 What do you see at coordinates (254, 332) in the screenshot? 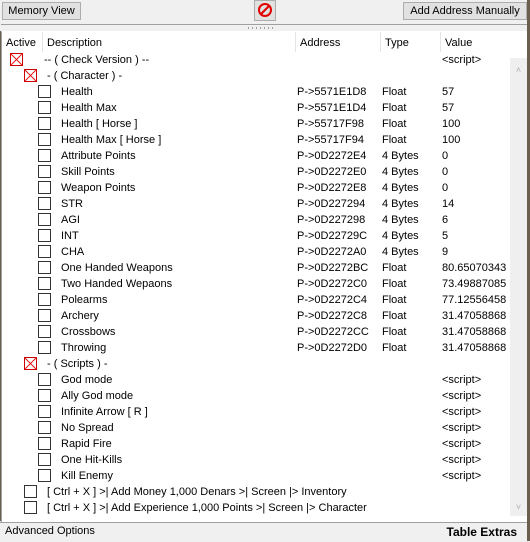
I see `table-row: Crossbows P->0D2272CC Float 31.47058868` at bounding box center [254, 332].